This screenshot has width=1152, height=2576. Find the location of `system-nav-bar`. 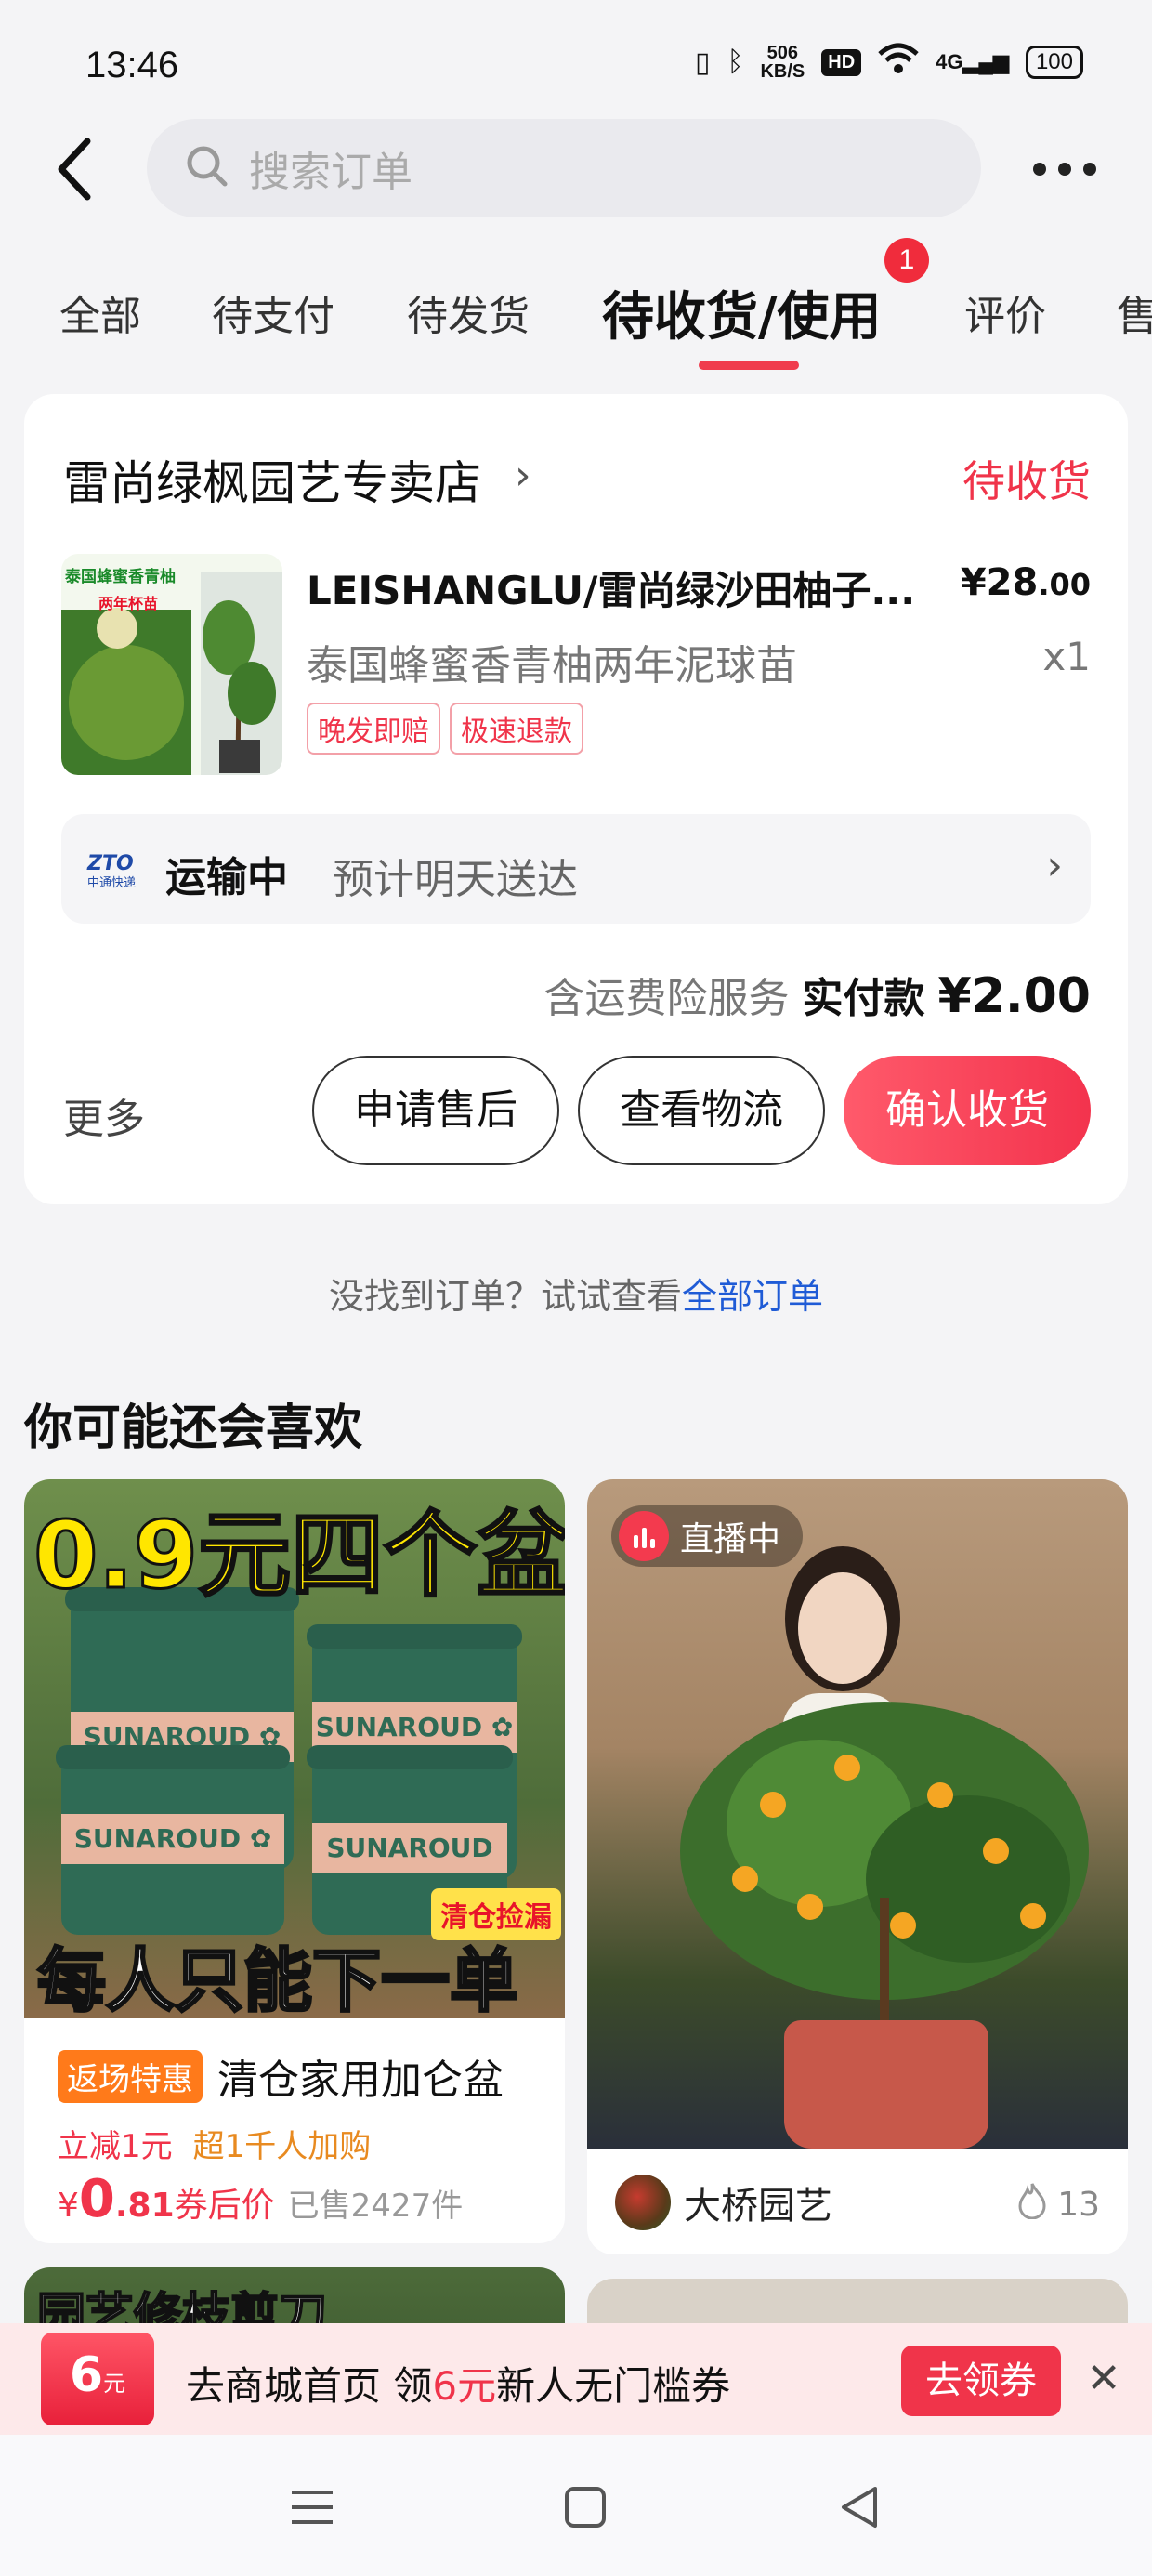

system-nav-bar is located at coordinates (576, 2505).